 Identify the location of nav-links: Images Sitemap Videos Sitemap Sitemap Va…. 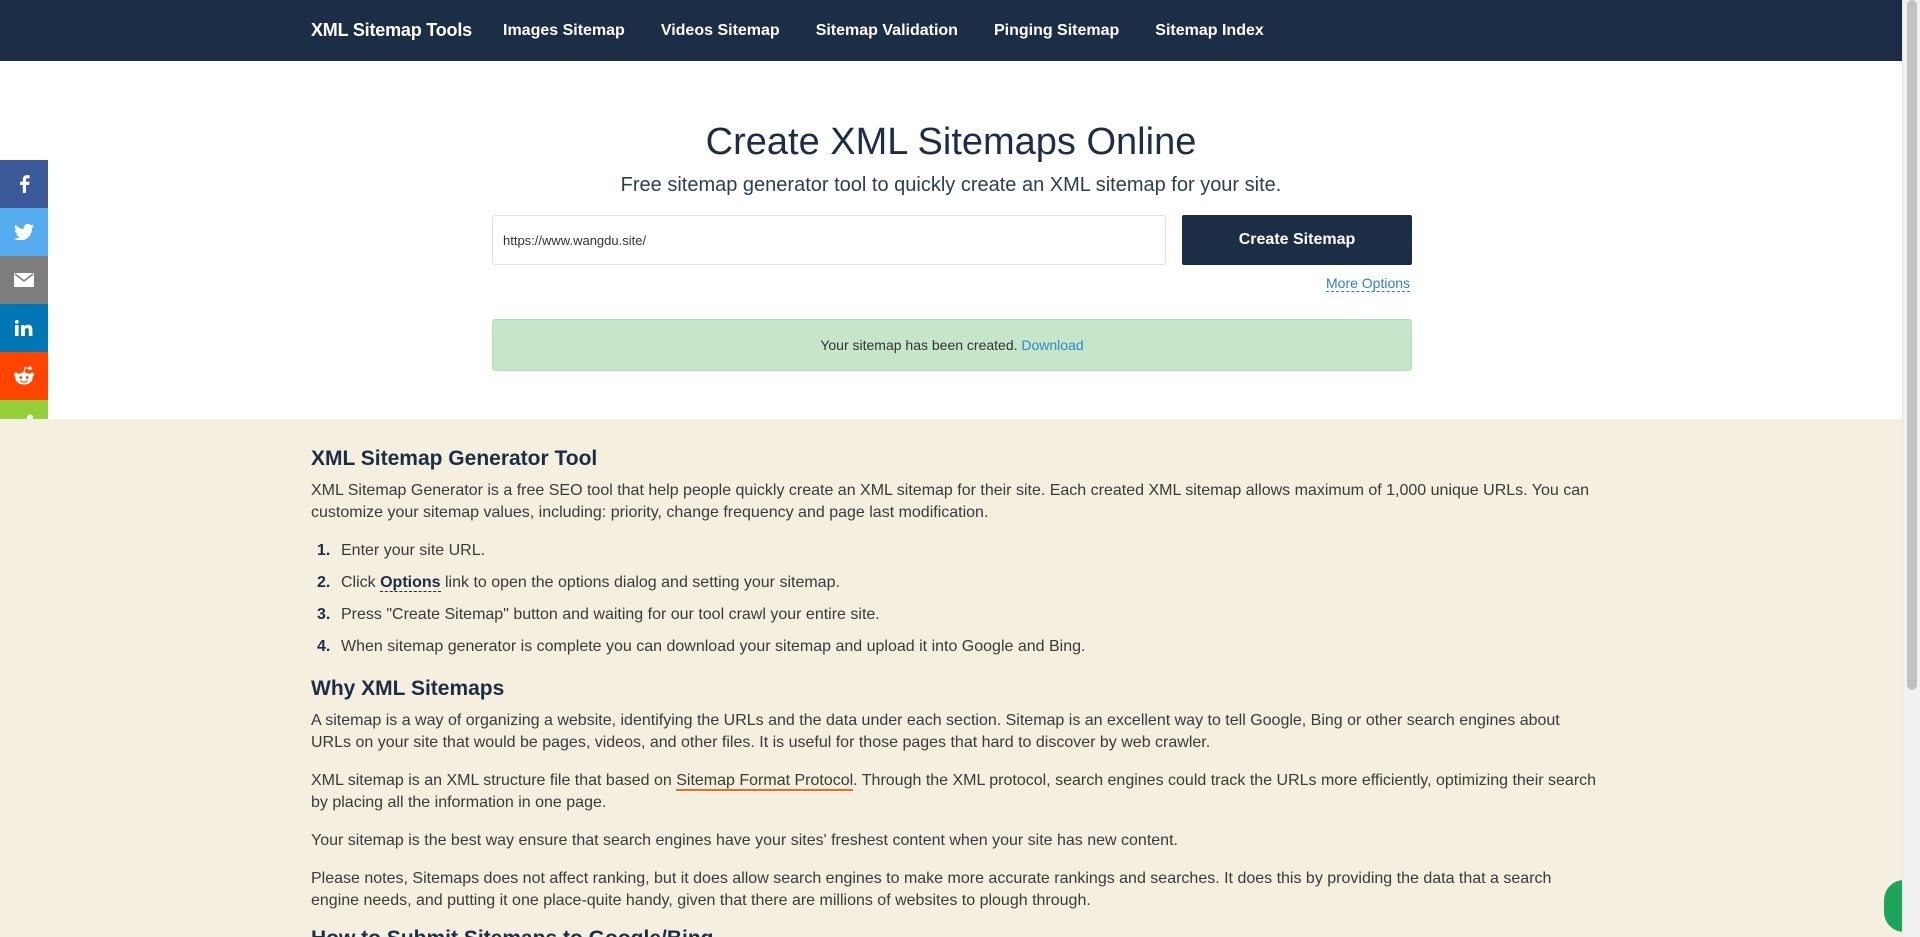
(883, 30).